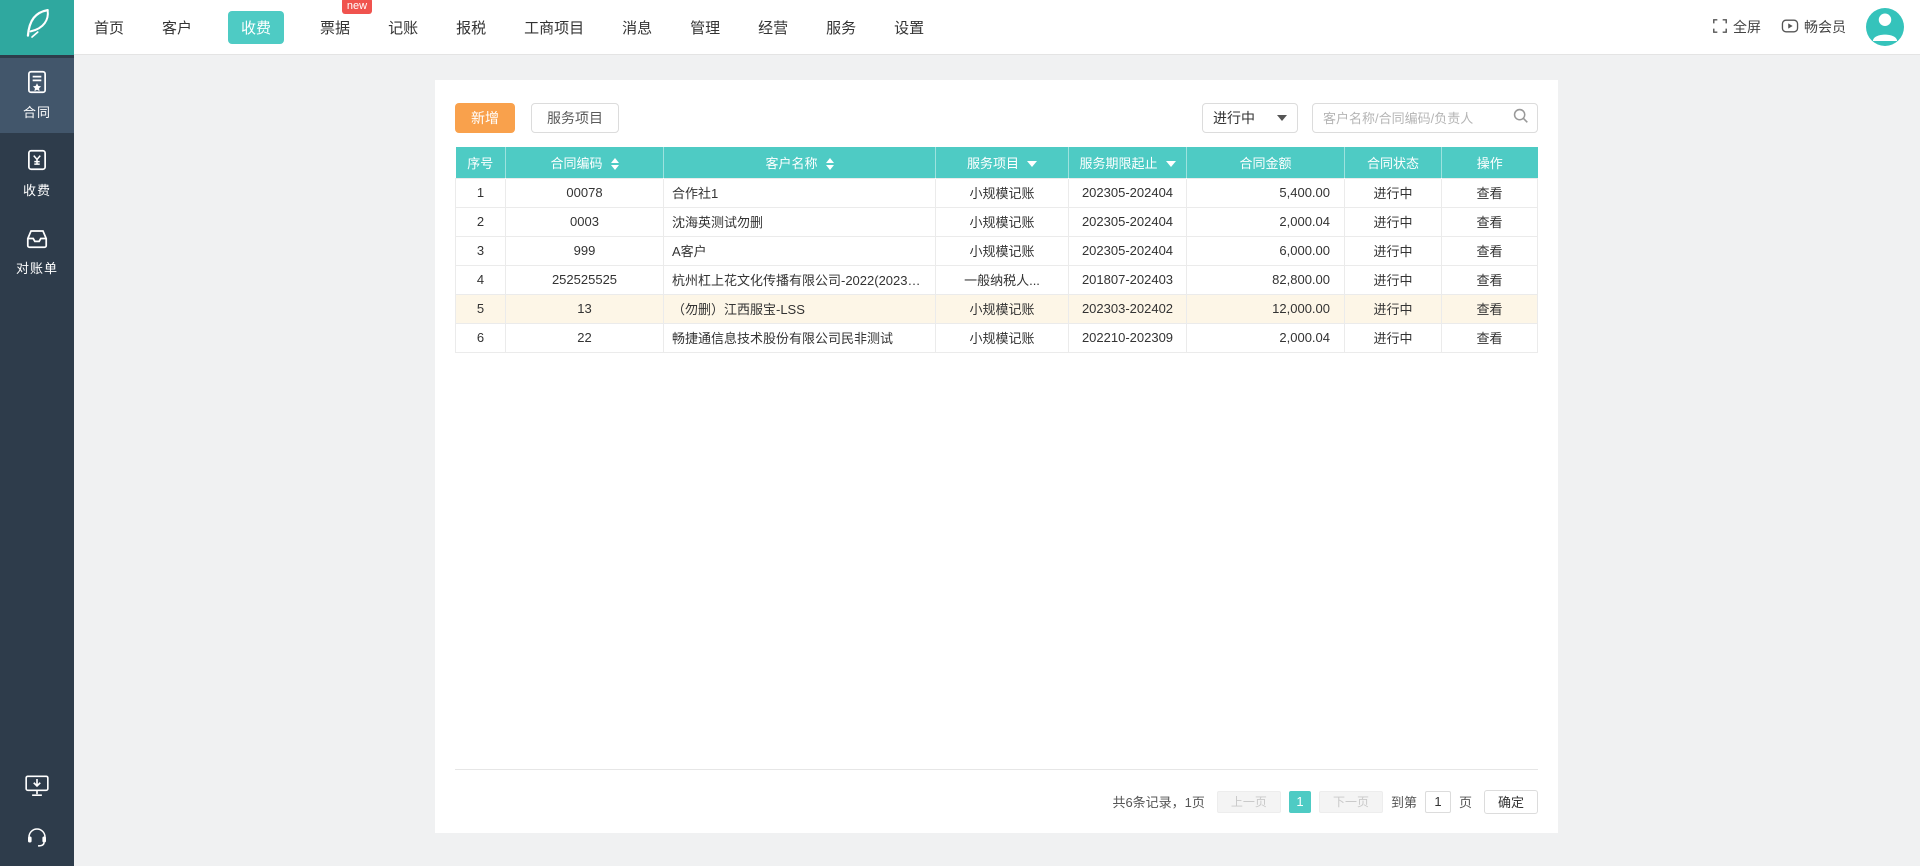 The height and width of the screenshot is (866, 1920). What do you see at coordinates (1790, 27) in the screenshot?
I see `video-play-icon` at bounding box center [1790, 27].